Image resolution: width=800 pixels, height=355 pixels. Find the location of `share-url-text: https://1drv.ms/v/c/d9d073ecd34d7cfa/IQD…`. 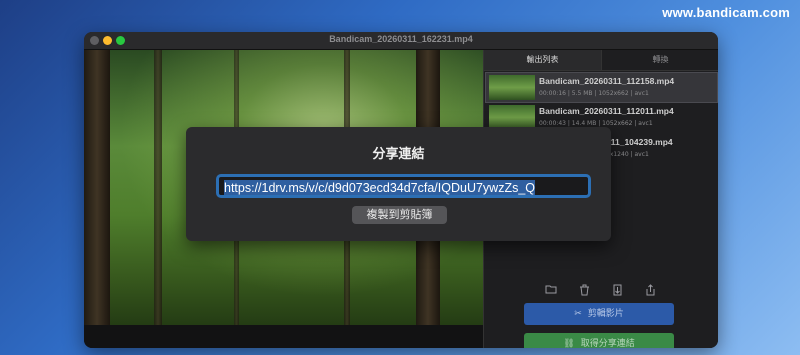

share-url-text: https://1drv.ms/v/c/d9d073ecd34d7cfa/IQD… is located at coordinates (380, 187).